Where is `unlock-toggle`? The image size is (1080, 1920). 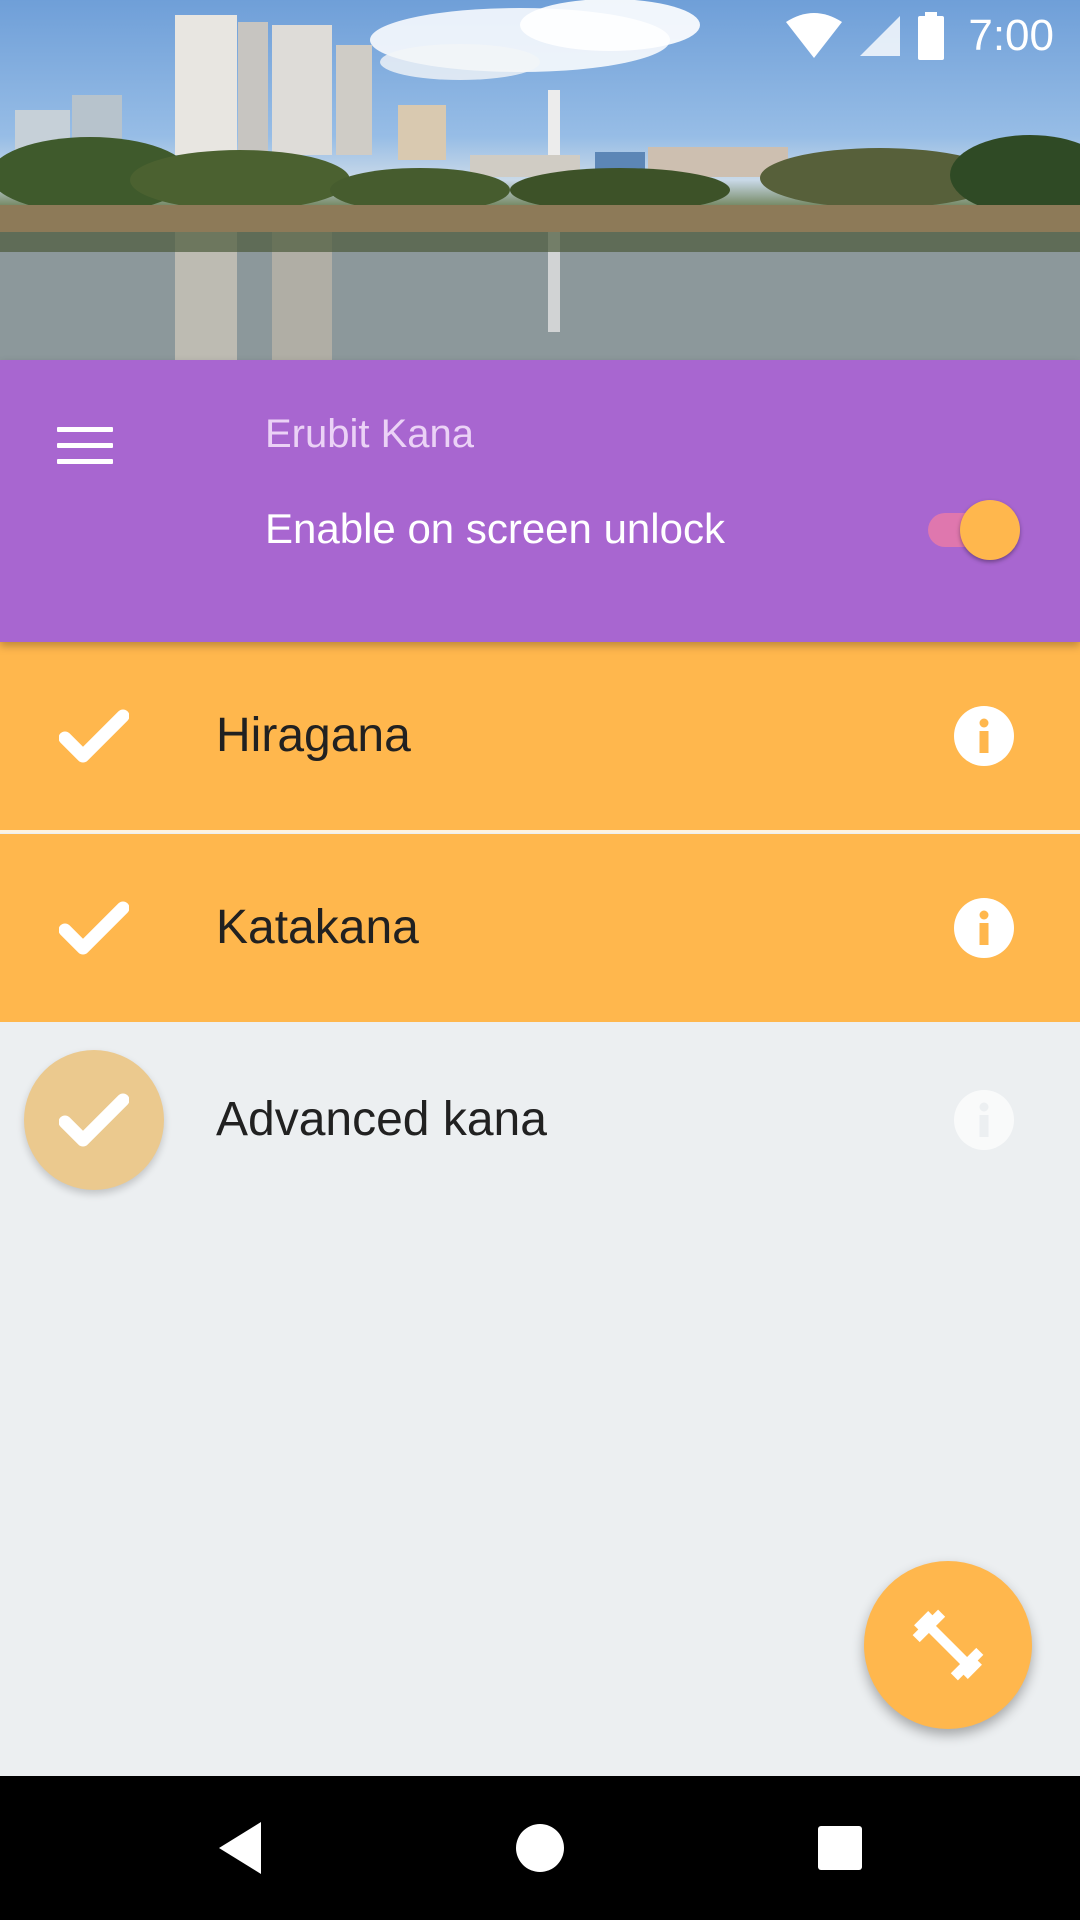
unlock-toggle is located at coordinates (972, 530).